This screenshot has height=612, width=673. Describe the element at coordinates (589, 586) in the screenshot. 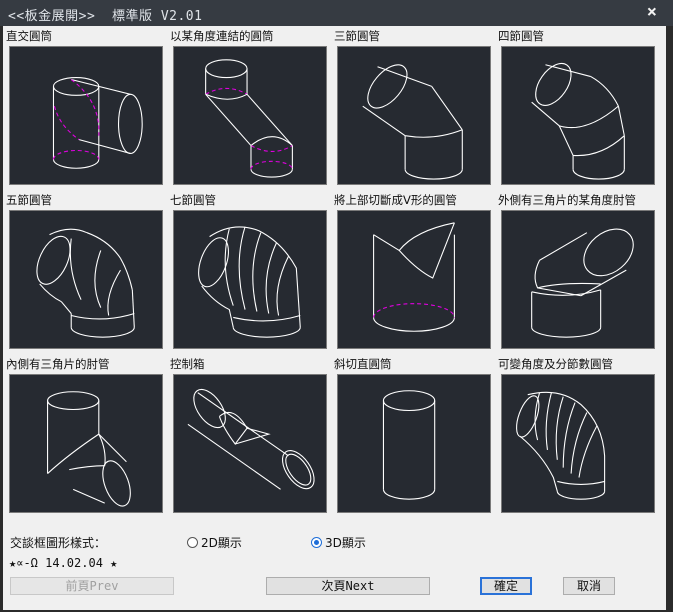

I see `cancel-button: 取消` at that location.